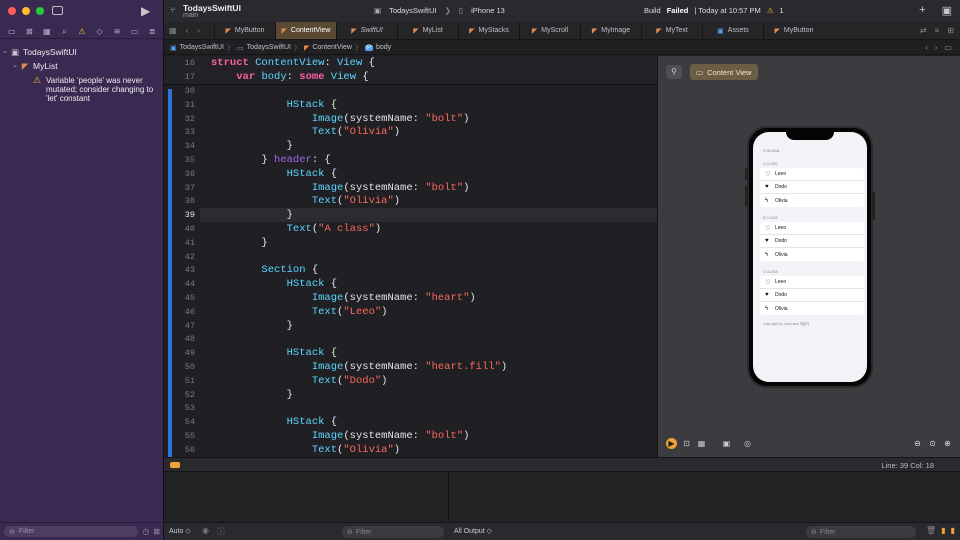 The width and height of the screenshot is (960, 540). What do you see at coordinates (383, 47) in the screenshot?
I see `jump-bar-item: body` at bounding box center [383, 47].